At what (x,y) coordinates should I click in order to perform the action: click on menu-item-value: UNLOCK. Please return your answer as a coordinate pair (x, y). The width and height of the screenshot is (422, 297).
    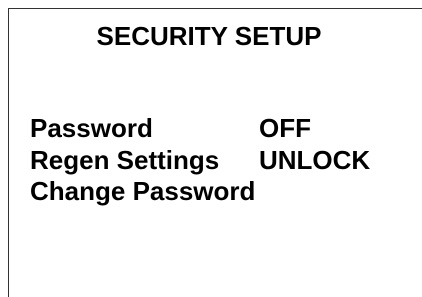
    Looking at the image, I should click on (315, 160).